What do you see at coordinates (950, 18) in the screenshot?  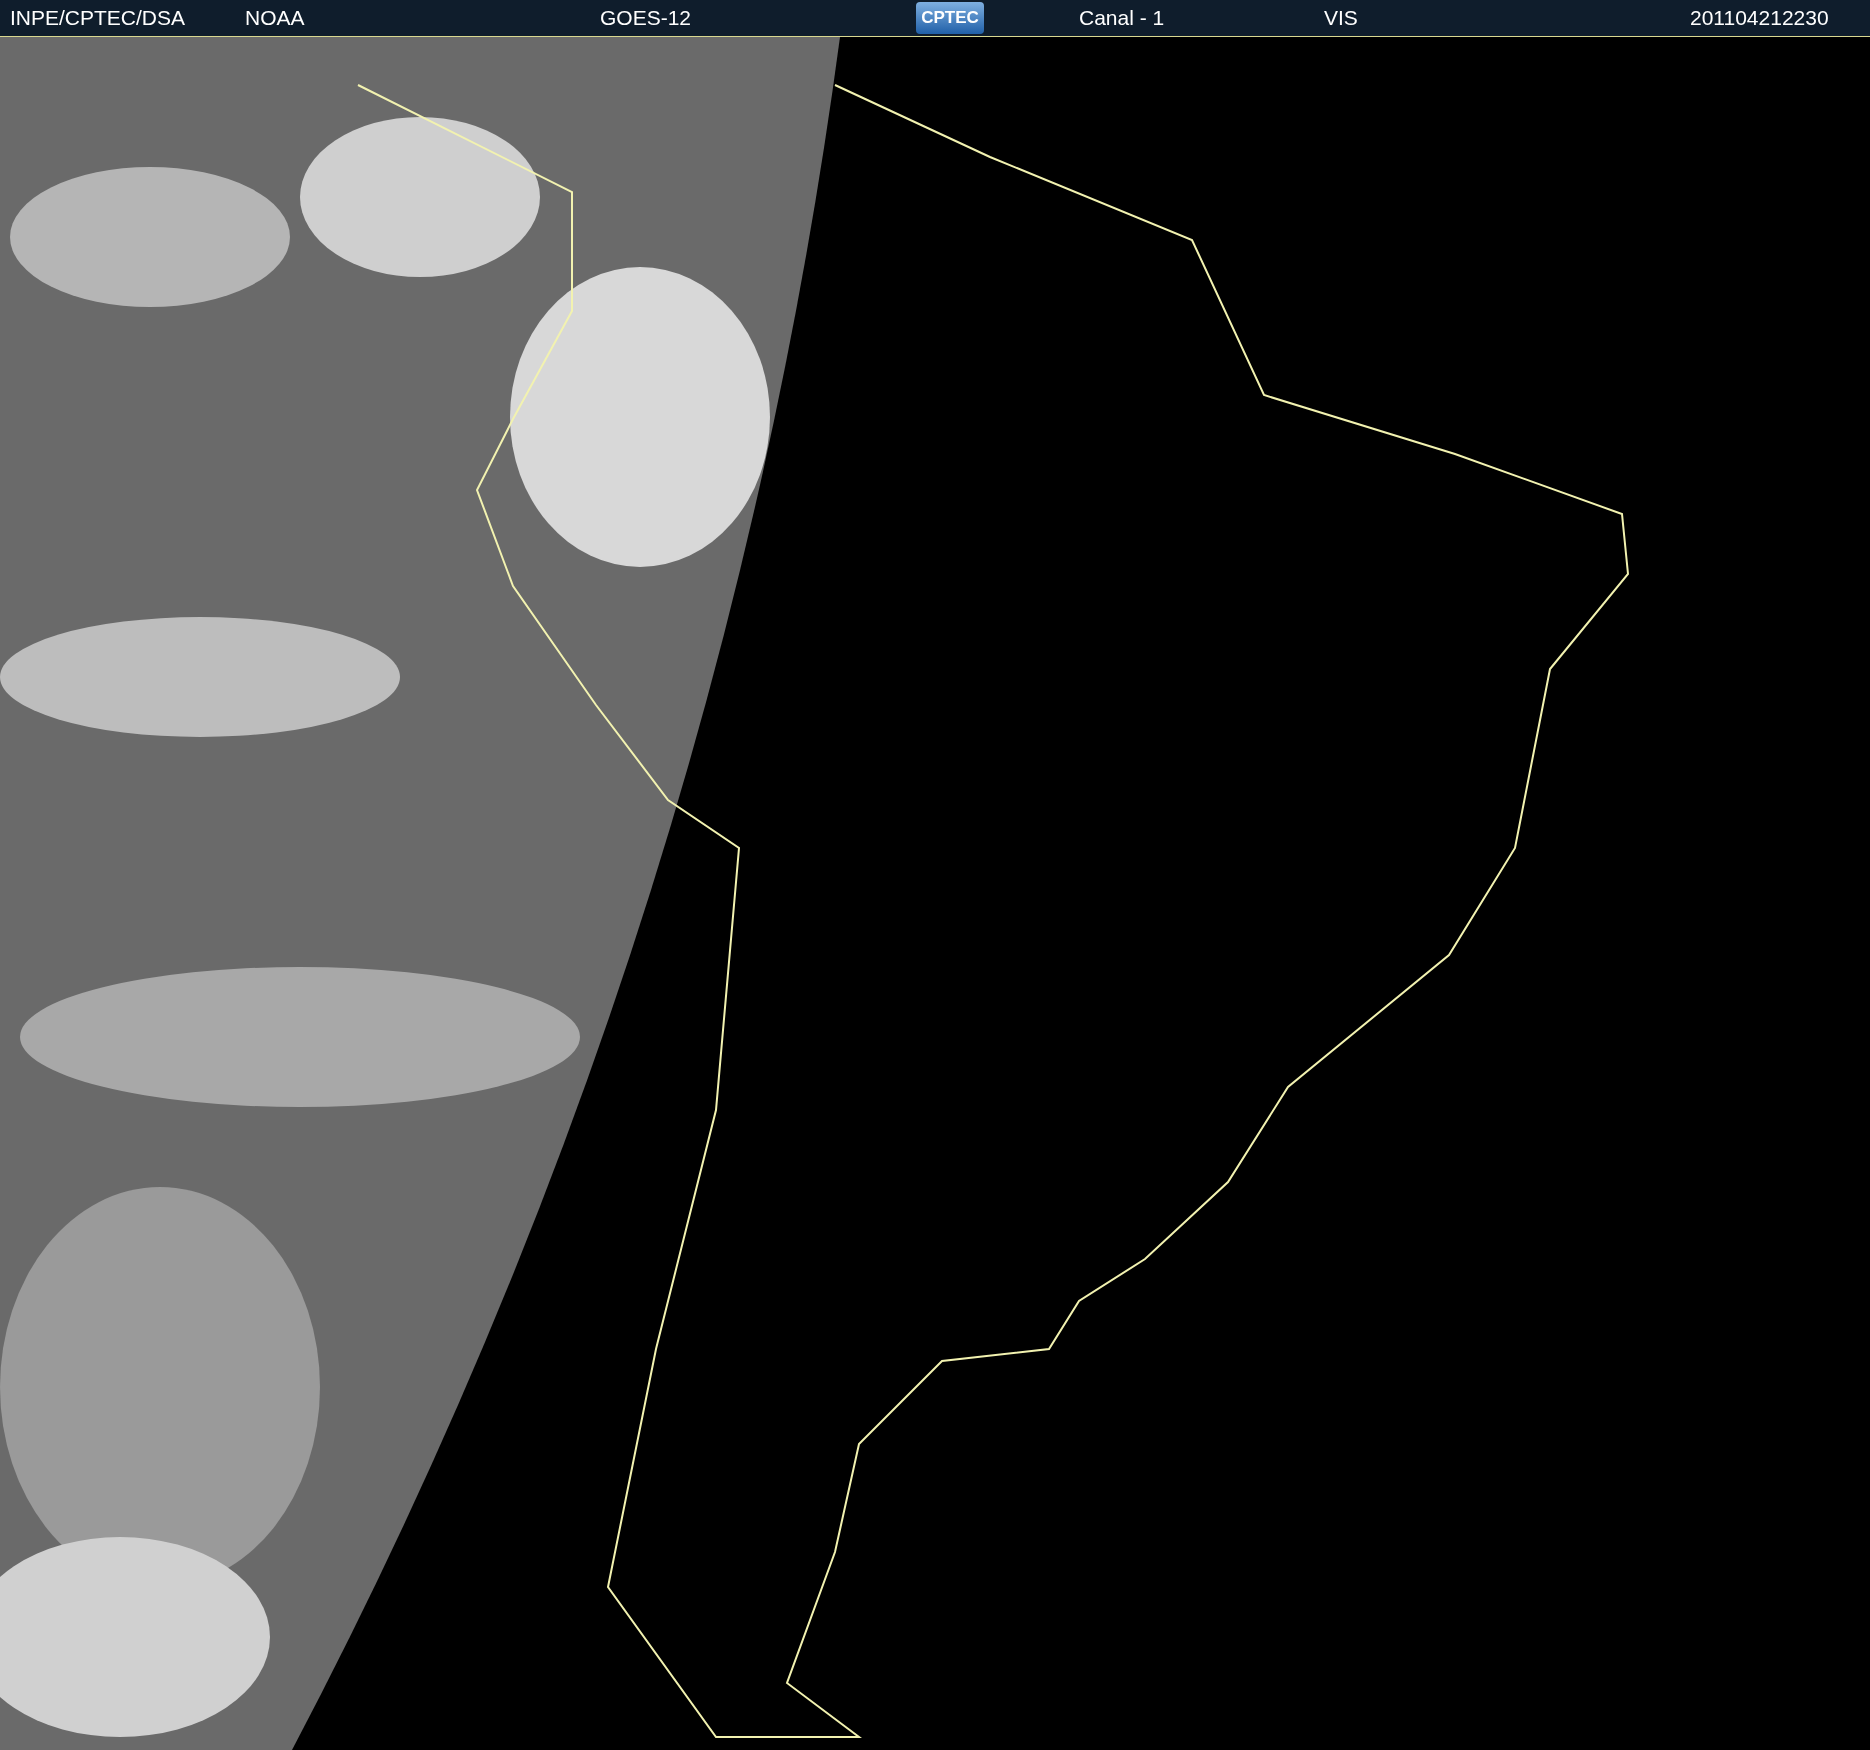 I see `logo: CPTEC` at bounding box center [950, 18].